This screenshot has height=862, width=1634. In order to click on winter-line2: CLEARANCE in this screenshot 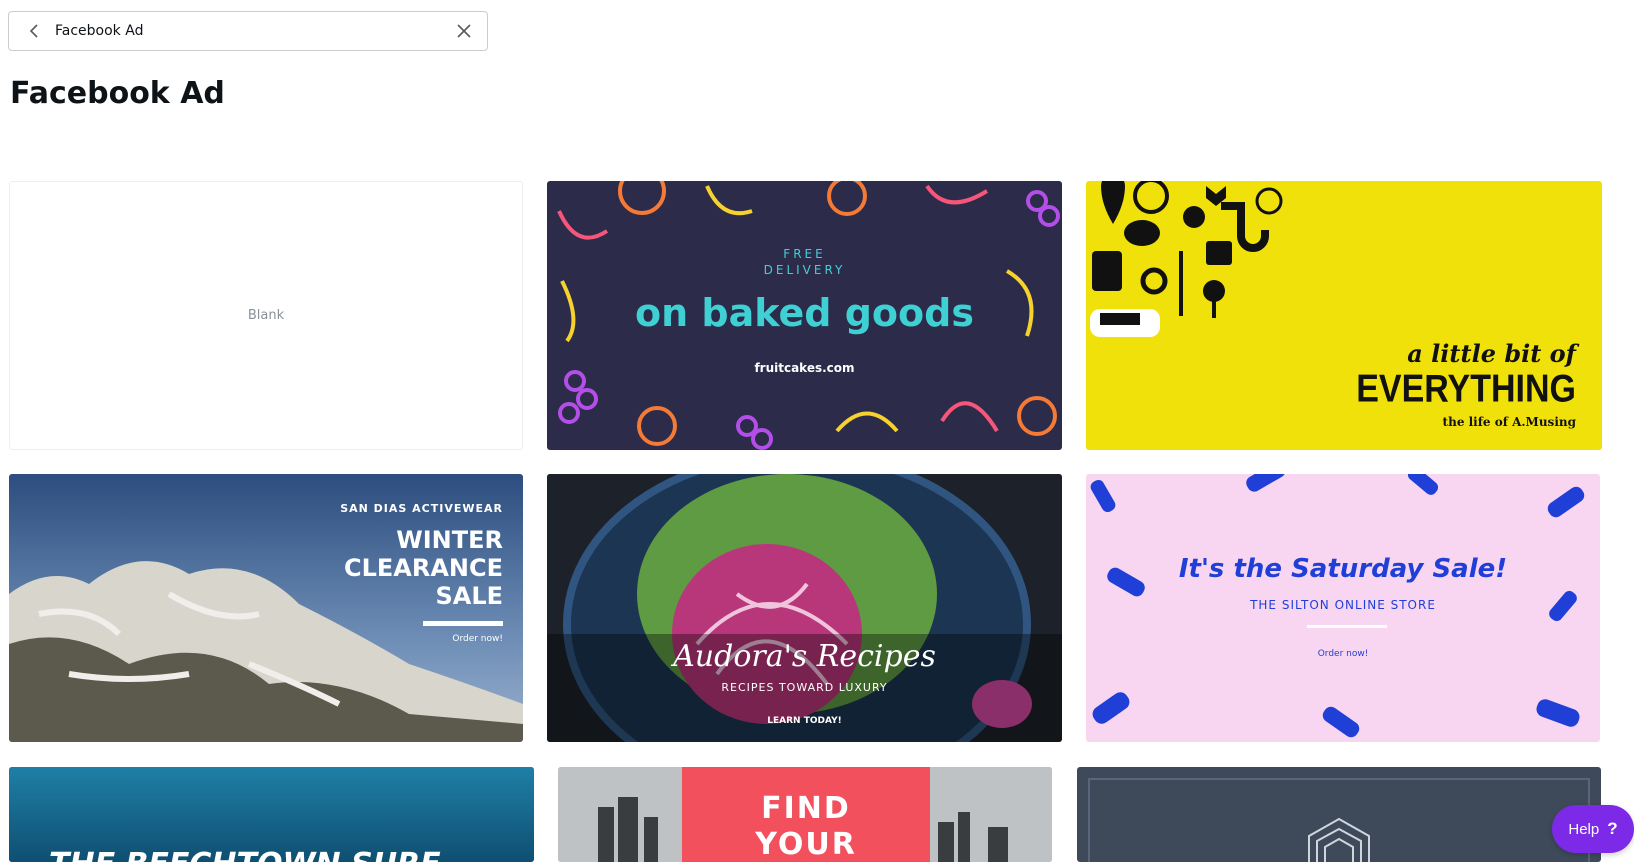, I will do `click(423, 568)`.